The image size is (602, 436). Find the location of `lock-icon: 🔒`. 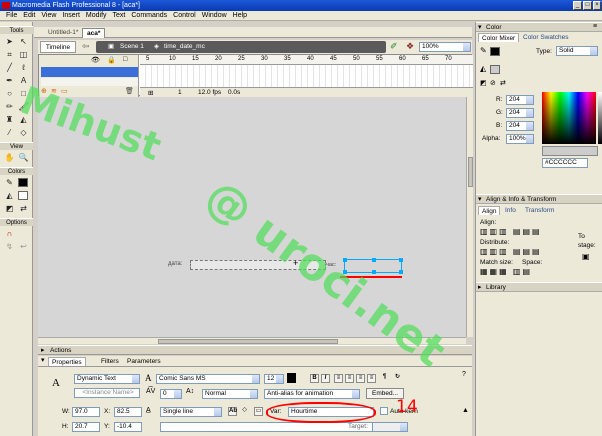

lock-icon: 🔒 is located at coordinates (111, 60).